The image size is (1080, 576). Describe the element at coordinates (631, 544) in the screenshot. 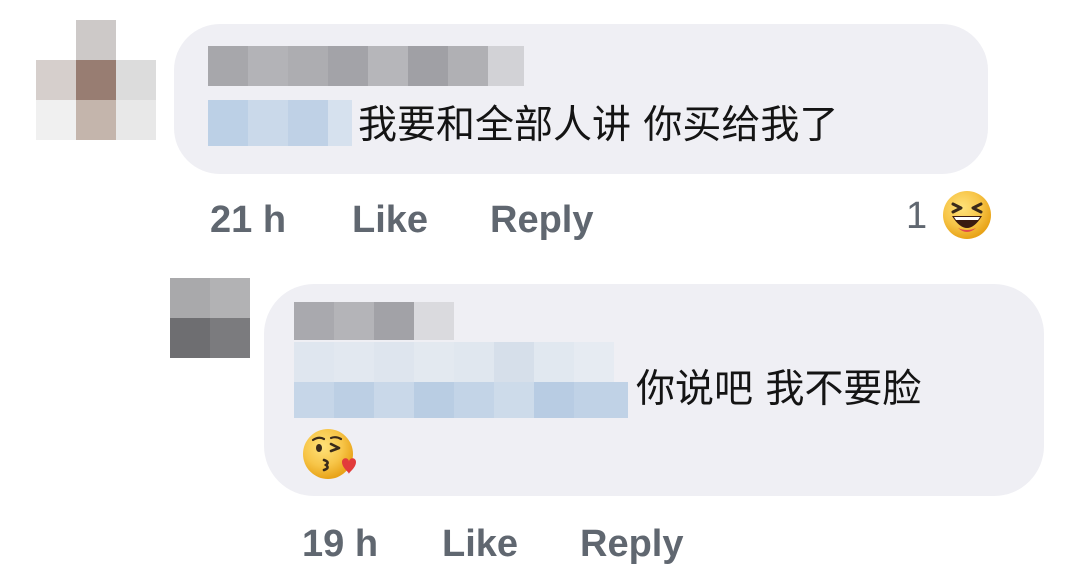

I see `reply-reply-button: Reply` at that location.